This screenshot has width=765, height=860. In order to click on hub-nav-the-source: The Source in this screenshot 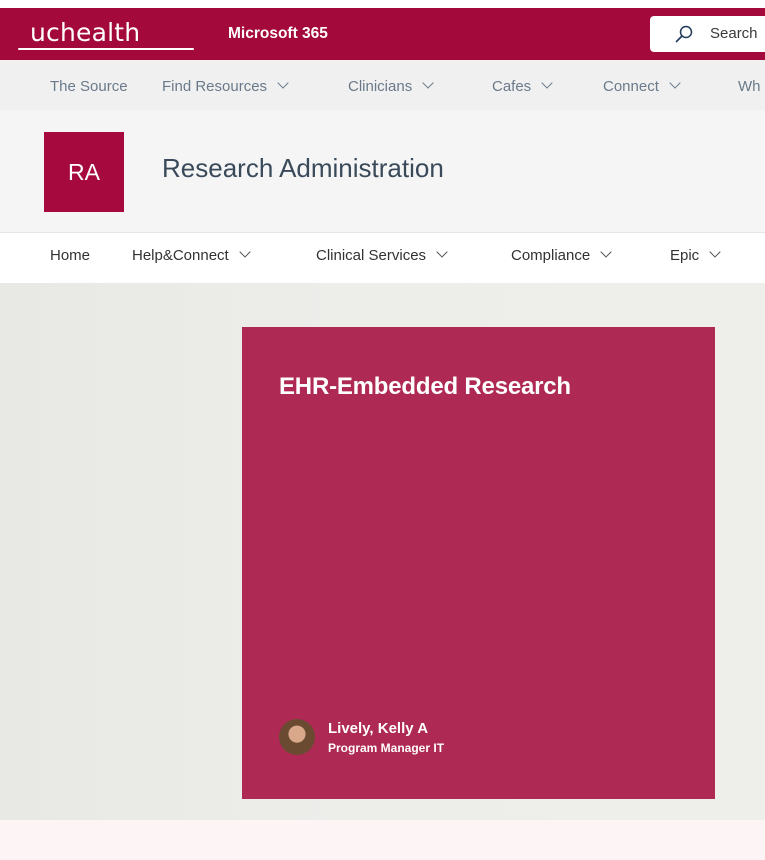, I will do `click(89, 86)`.